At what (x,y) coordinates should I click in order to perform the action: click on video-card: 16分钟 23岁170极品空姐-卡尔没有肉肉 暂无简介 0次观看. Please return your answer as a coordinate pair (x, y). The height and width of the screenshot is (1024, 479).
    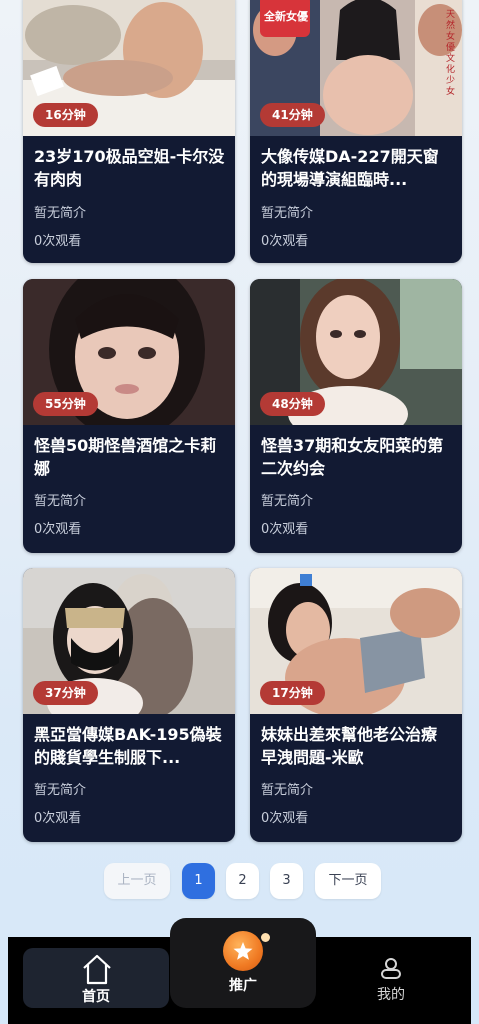
    Looking at the image, I should click on (129, 131).